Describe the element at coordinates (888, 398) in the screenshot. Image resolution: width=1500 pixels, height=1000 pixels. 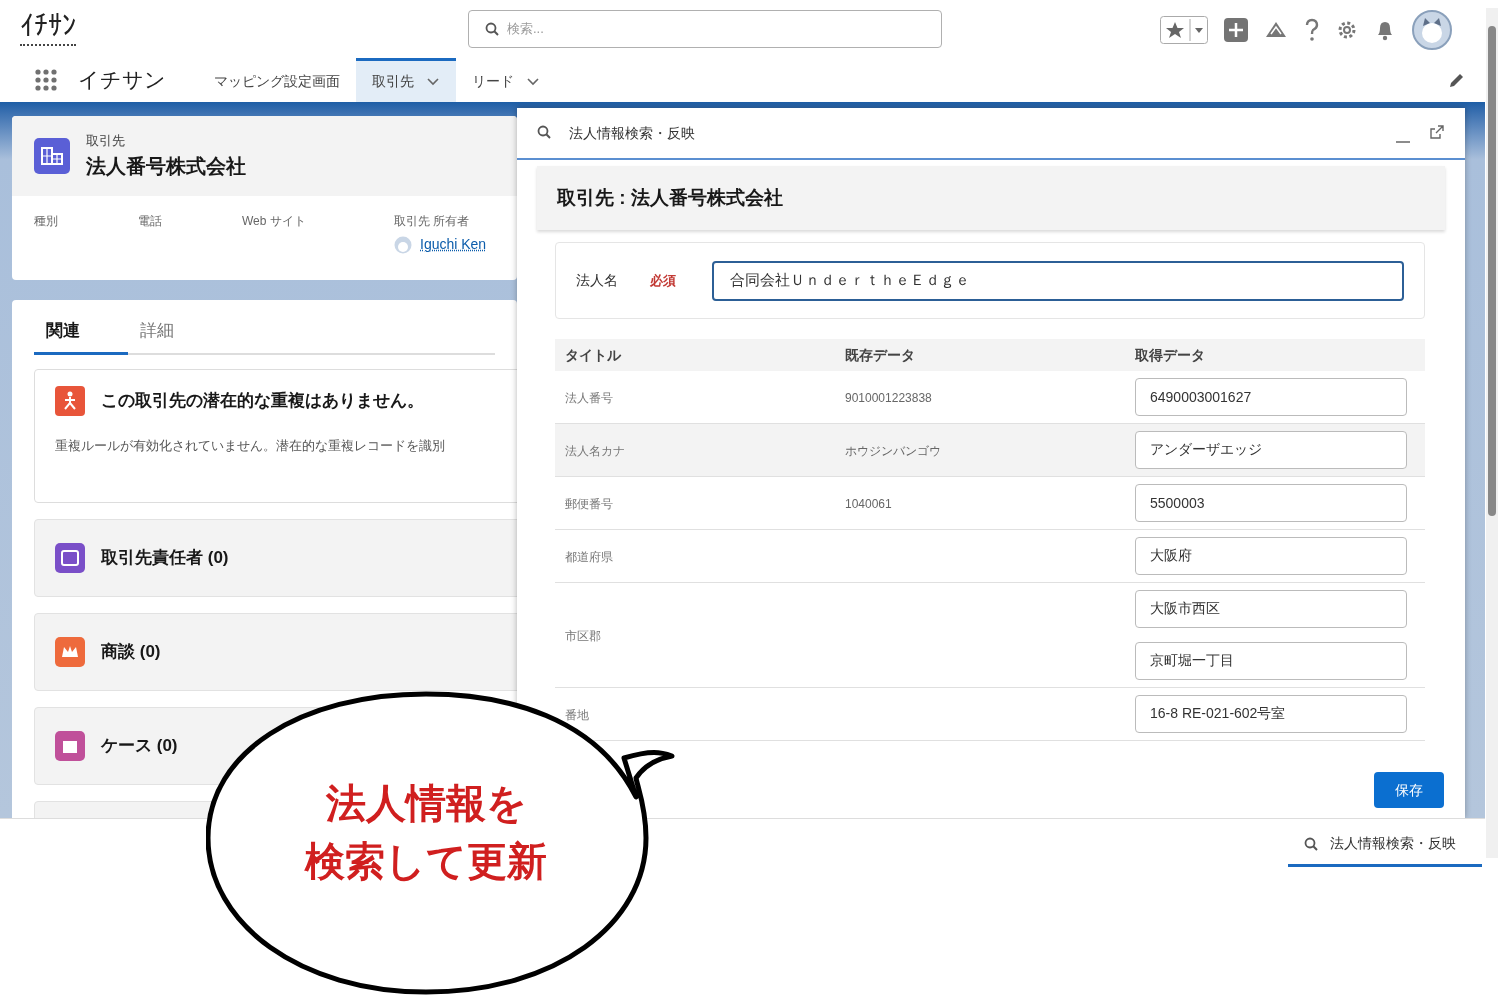
I see `table-cell: 9010001223838` at that location.